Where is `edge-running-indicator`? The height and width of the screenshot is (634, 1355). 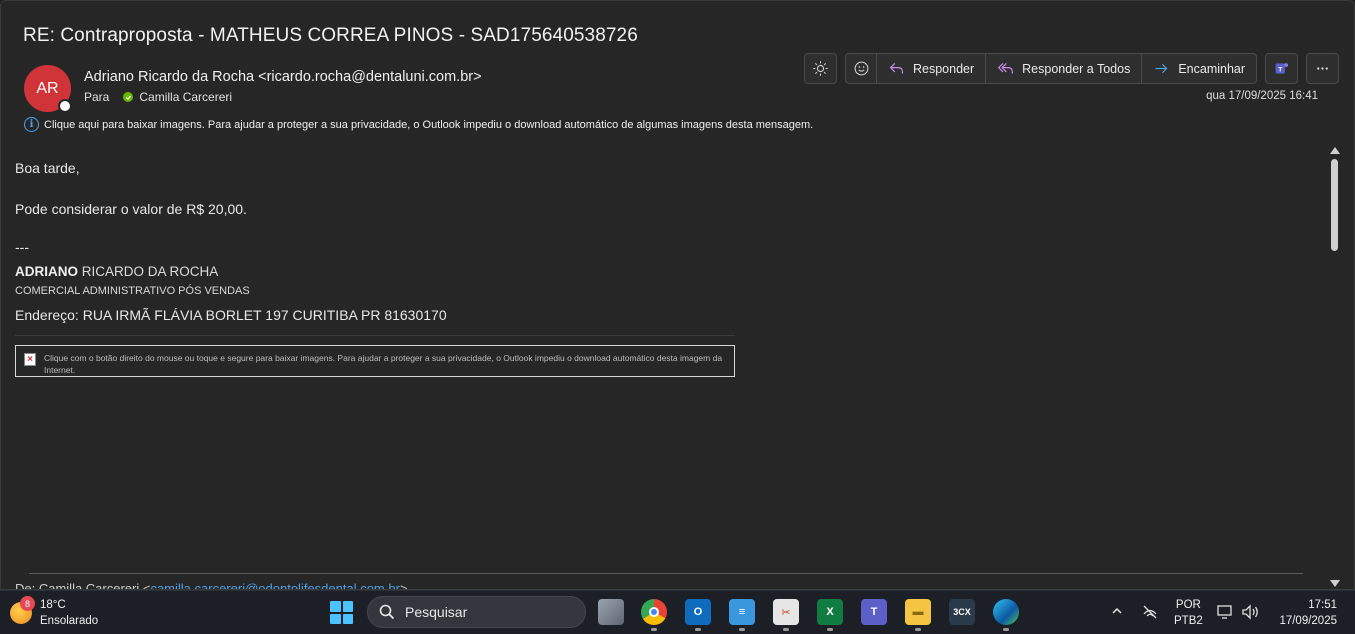
edge-running-indicator is located at coordinates (1006, 629).